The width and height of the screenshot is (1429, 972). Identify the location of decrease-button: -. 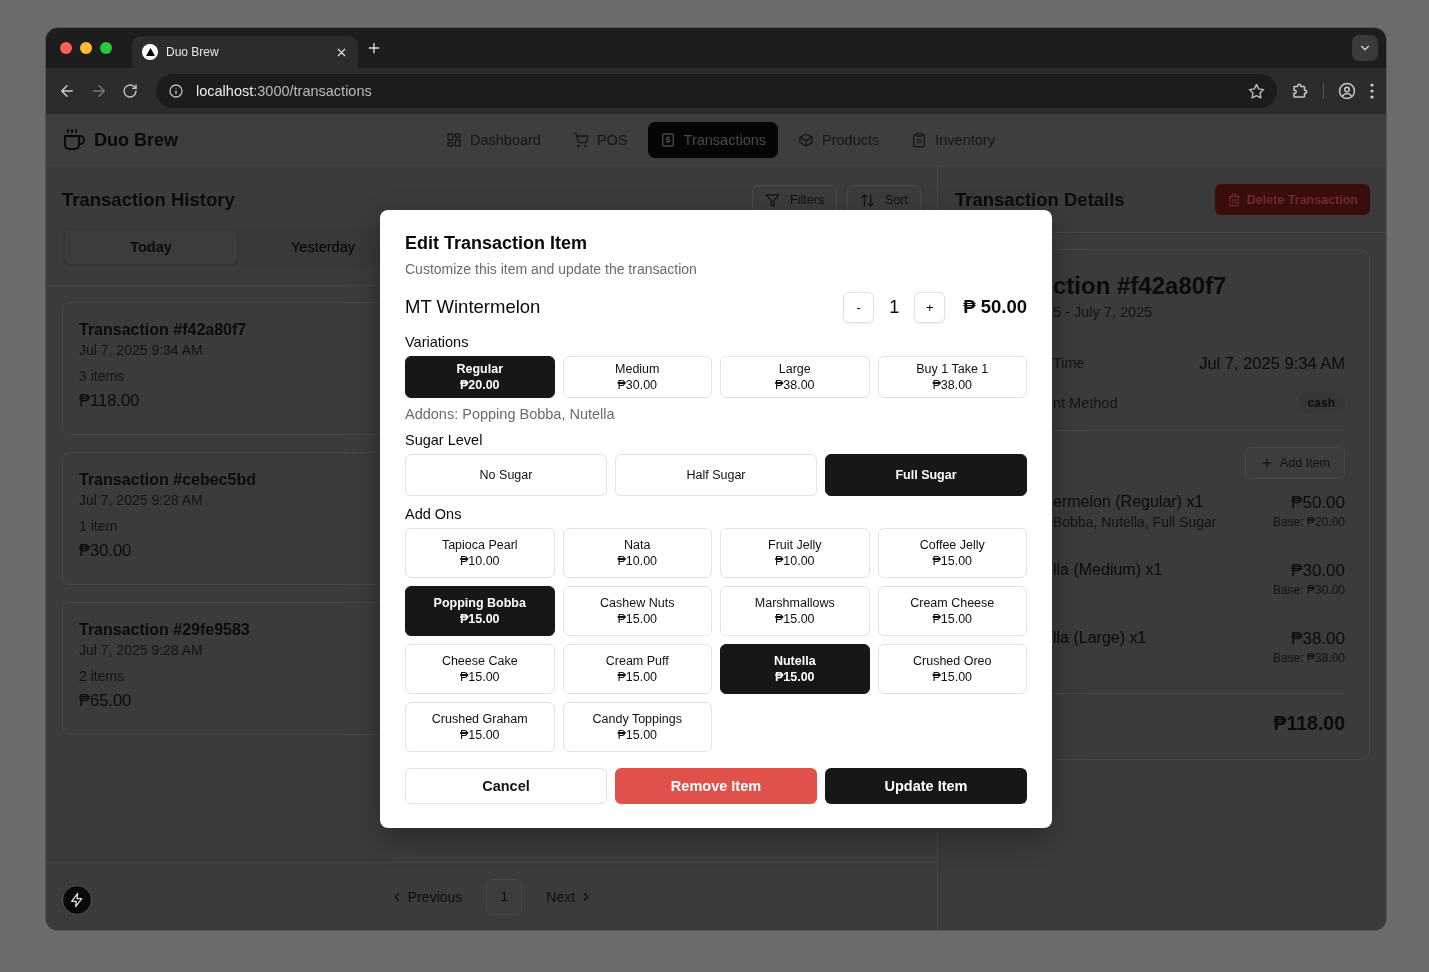
(859, 307).